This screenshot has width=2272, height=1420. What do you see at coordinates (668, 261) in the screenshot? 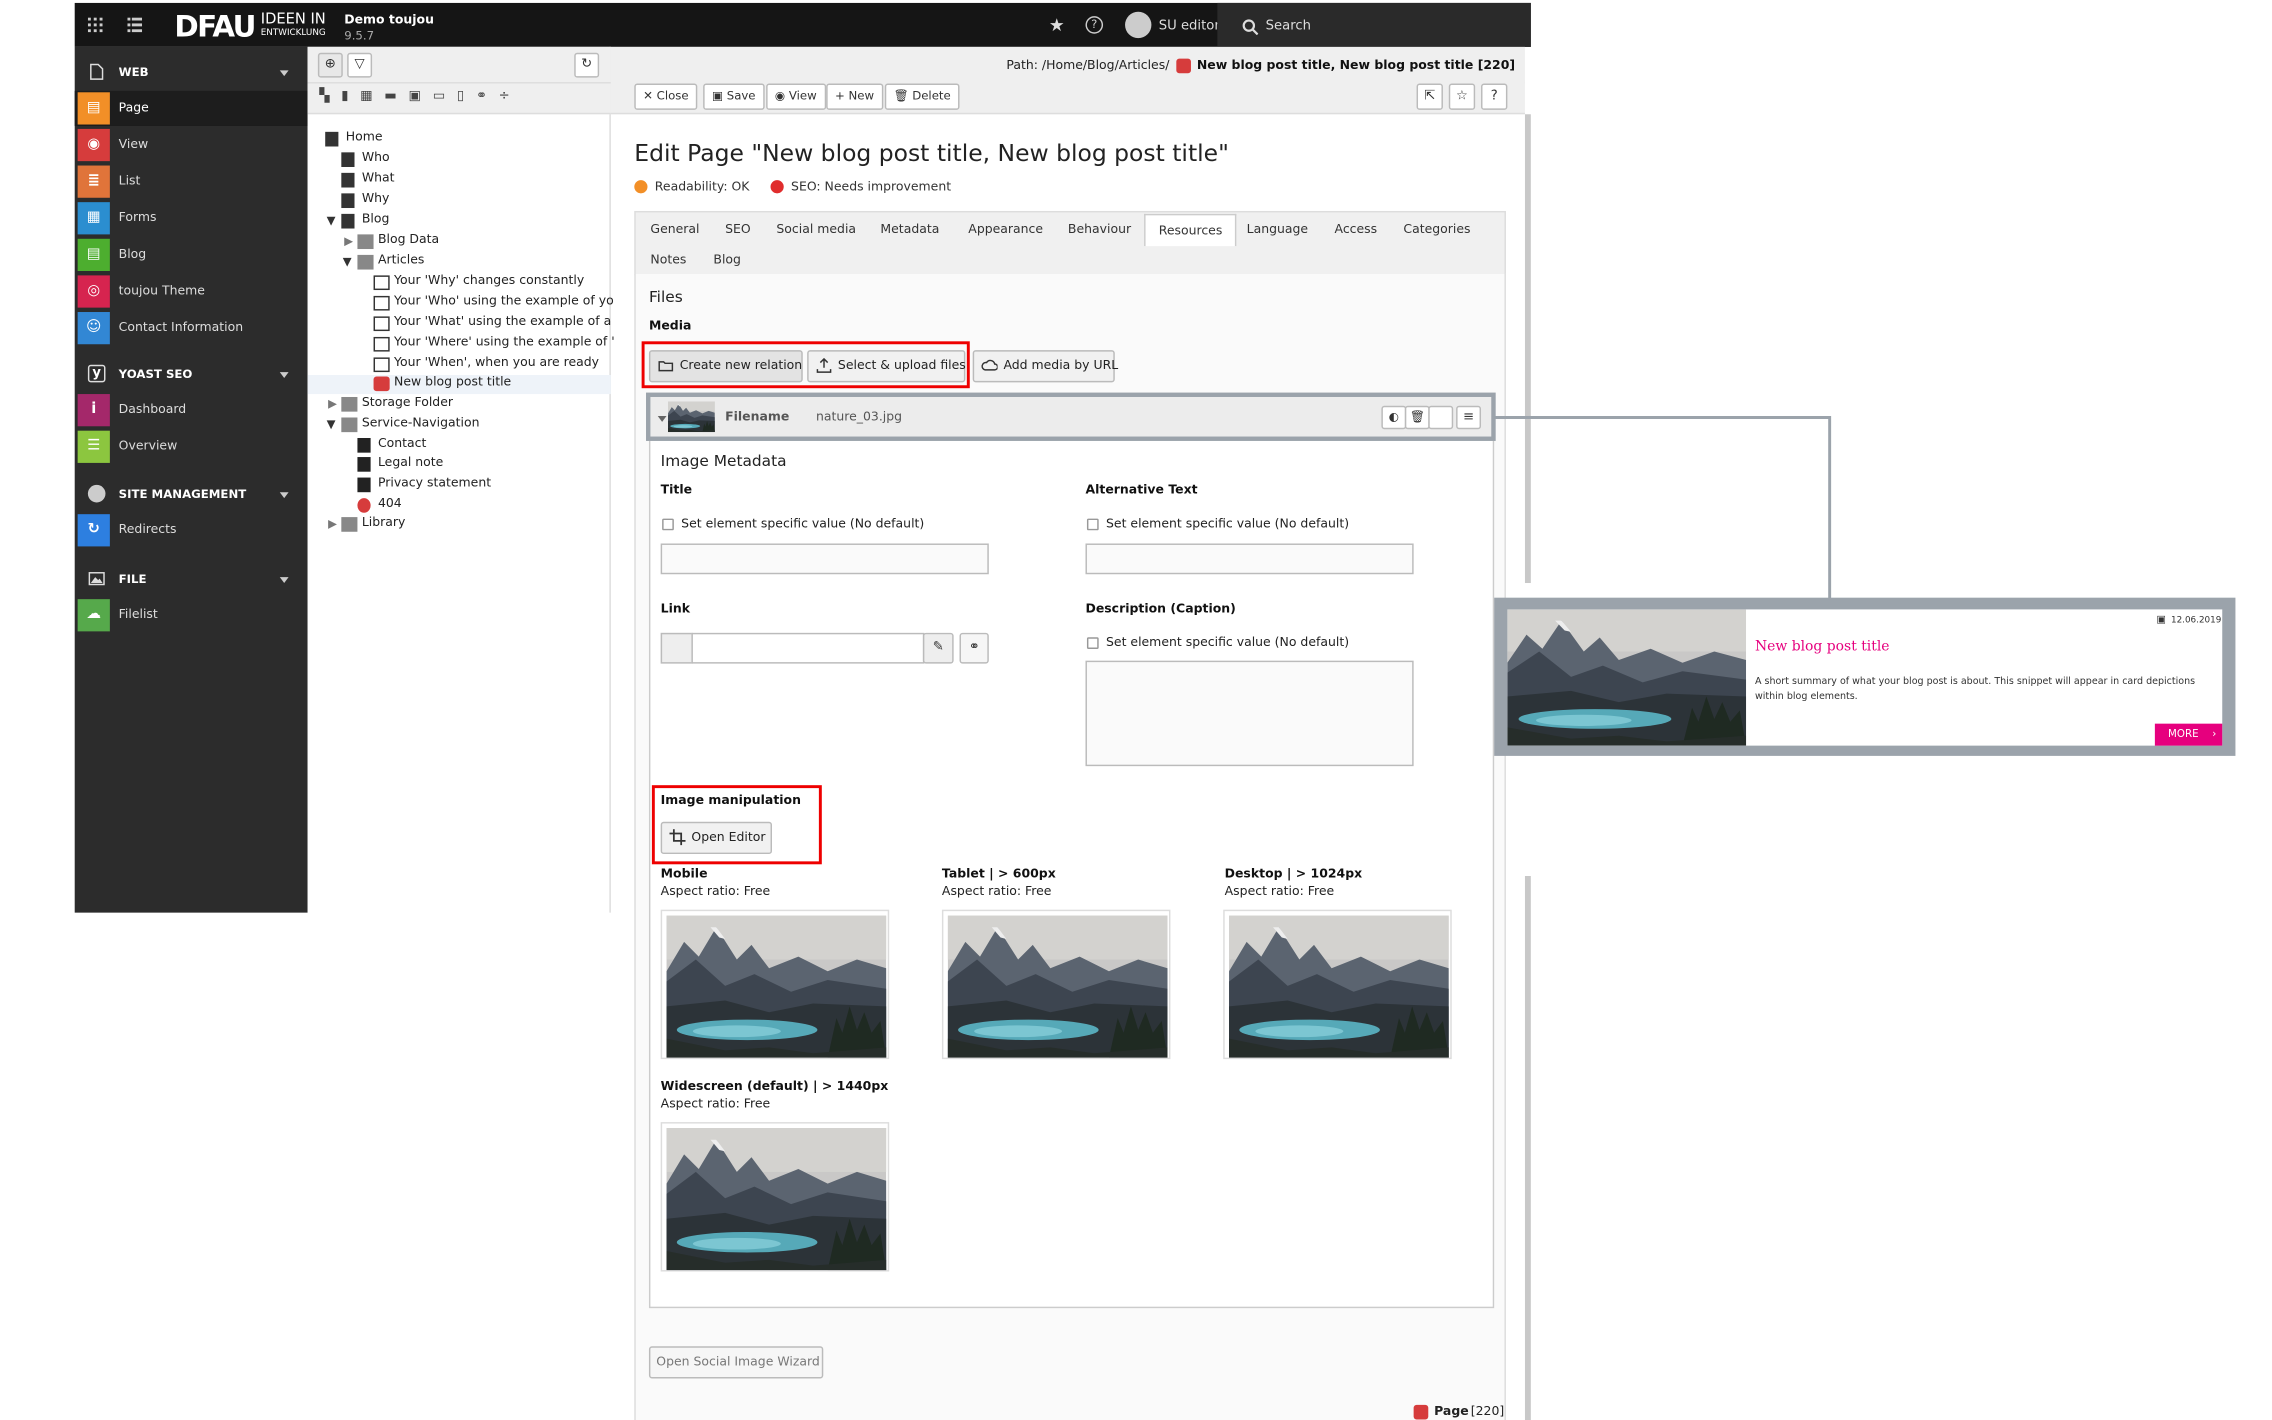
I see `tab-notes: Notes` at bounding box center [668, 261].